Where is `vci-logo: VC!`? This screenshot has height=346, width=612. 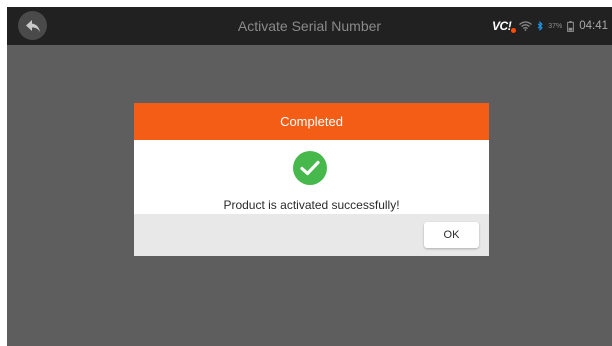 vci-logo: VC! is located at coordinates (504, 26).